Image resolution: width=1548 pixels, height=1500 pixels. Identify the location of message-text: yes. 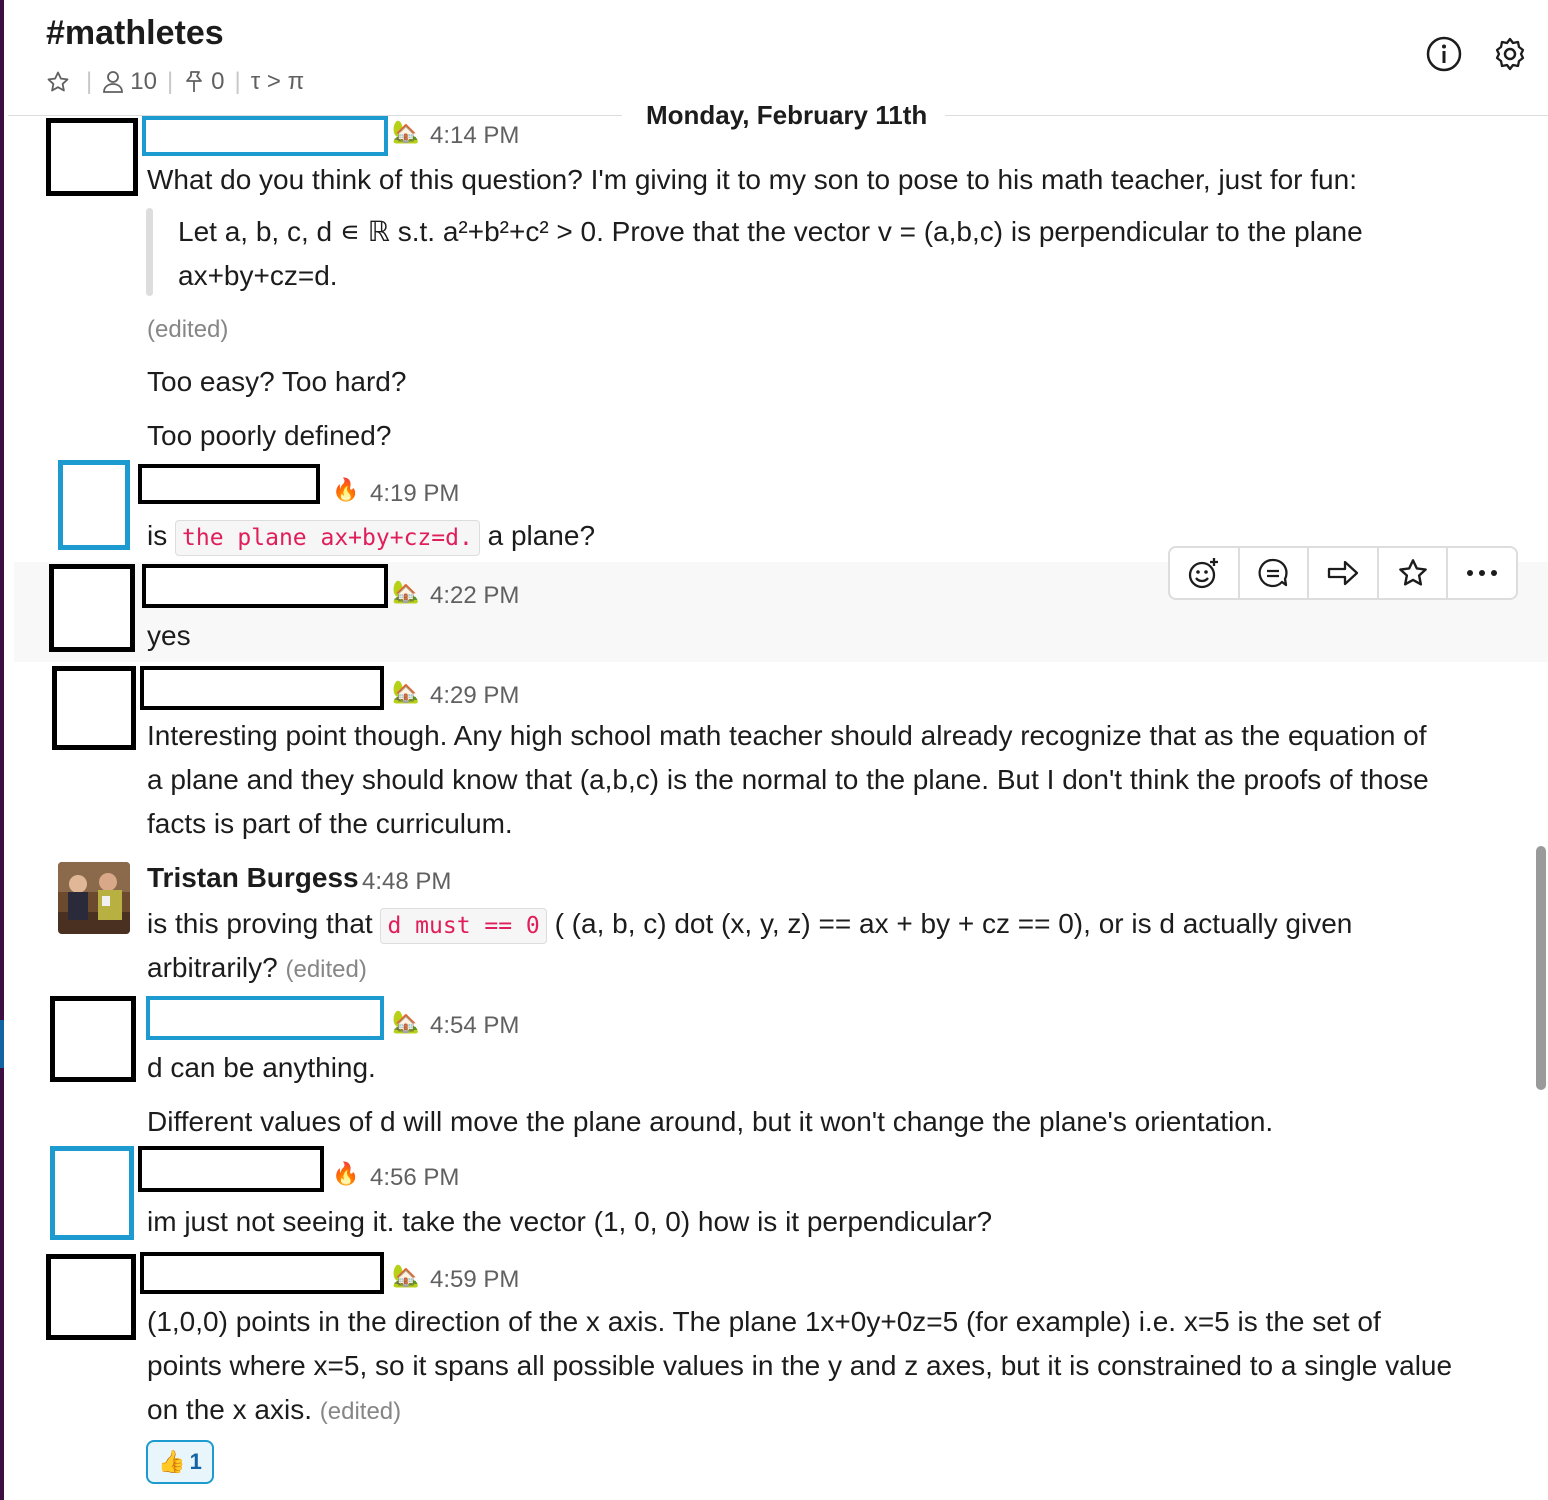
(169, 635).